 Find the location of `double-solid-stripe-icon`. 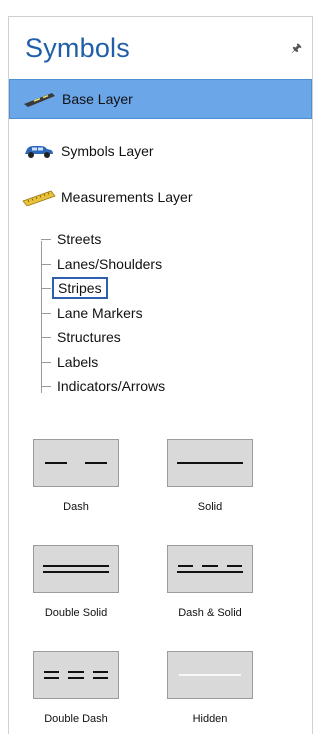

double-solid-stripe-icon is located at coordinates (76, 569).